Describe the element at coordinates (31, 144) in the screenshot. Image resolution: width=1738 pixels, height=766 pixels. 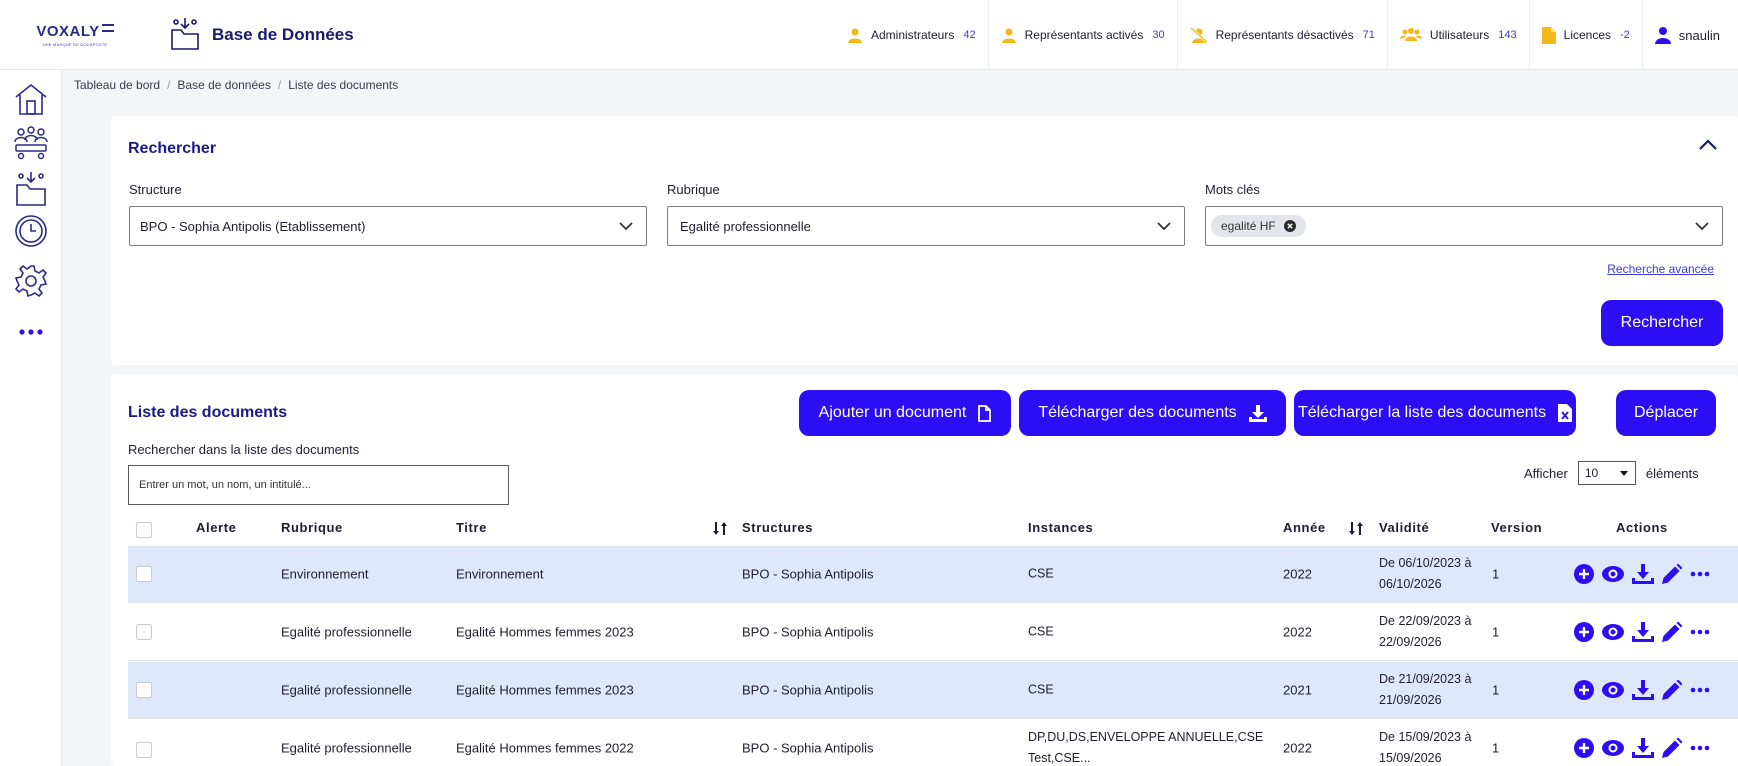
I see `sidebar-item-meetings` at that location.